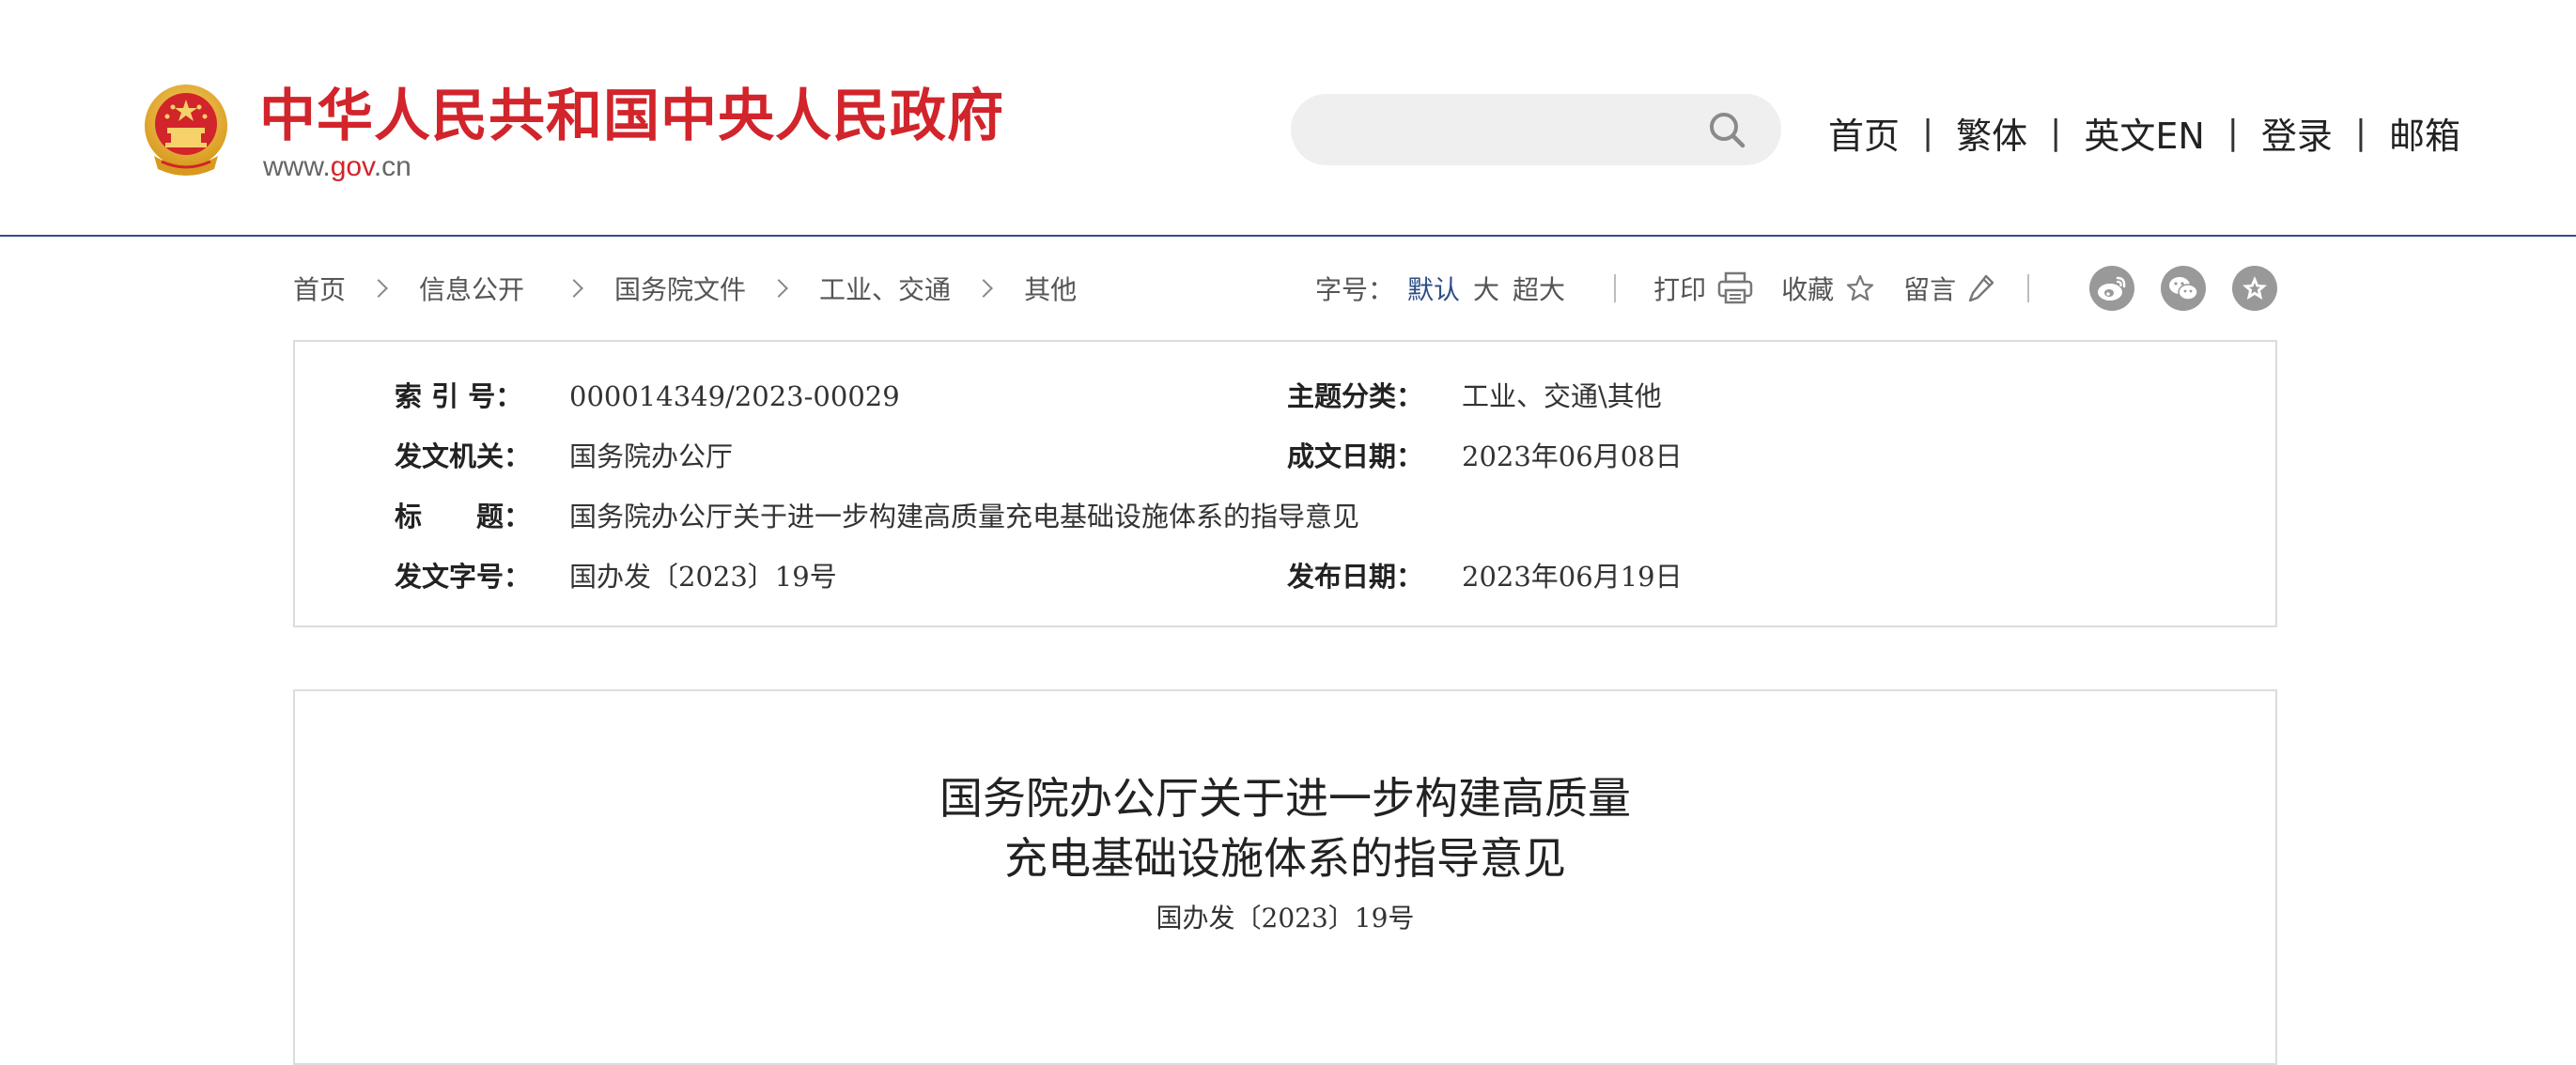  What do you see at coordinates (1539, 288) in the screenshot?
I see `font-size-xlarge: 超大` at bounding box center [1539, 288].